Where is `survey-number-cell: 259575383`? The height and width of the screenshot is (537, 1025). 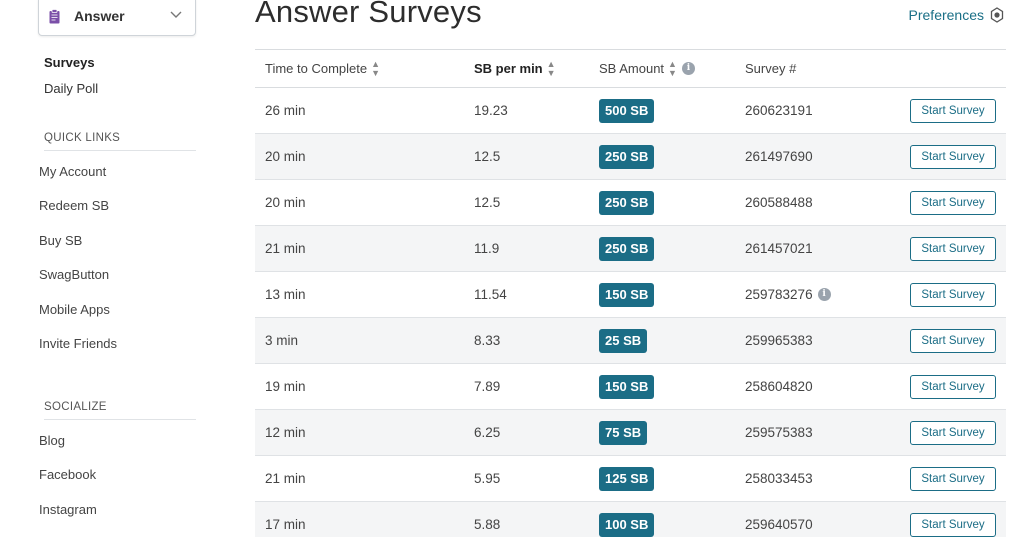 survey-number-cell: 259575383 is located at coordinates (779, 432).